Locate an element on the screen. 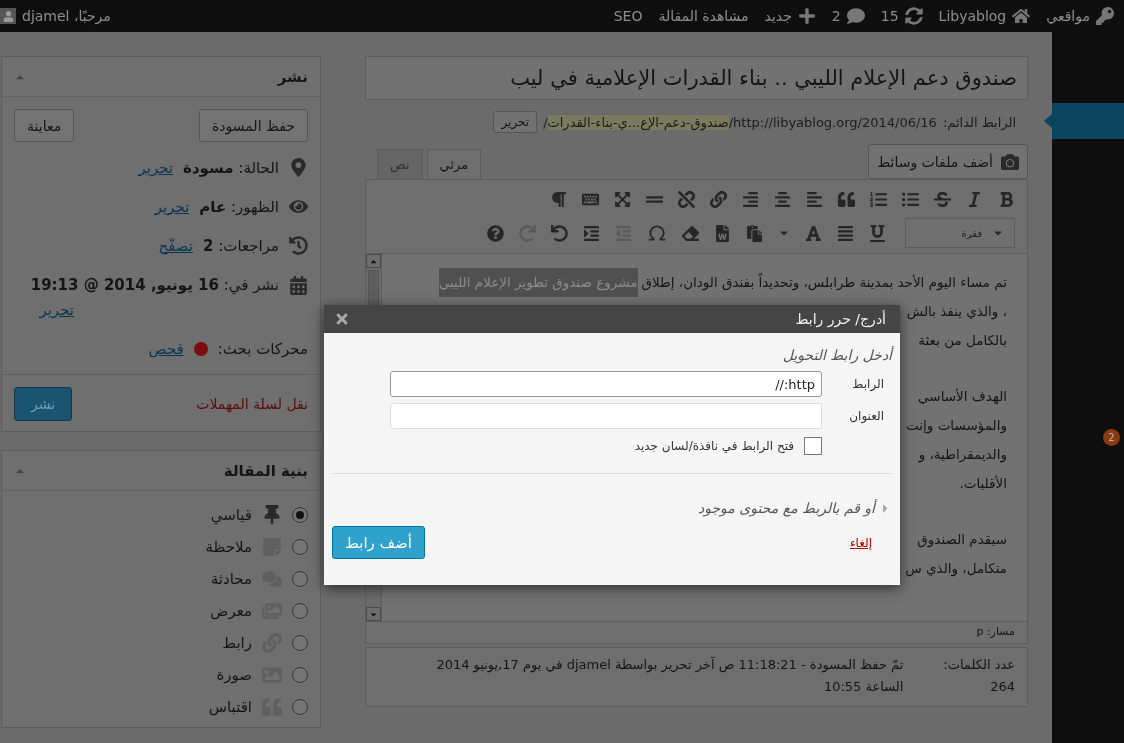 This screenshot has height=743, width=1124. element-path: مسار: p is located at coordinates (995, 631).